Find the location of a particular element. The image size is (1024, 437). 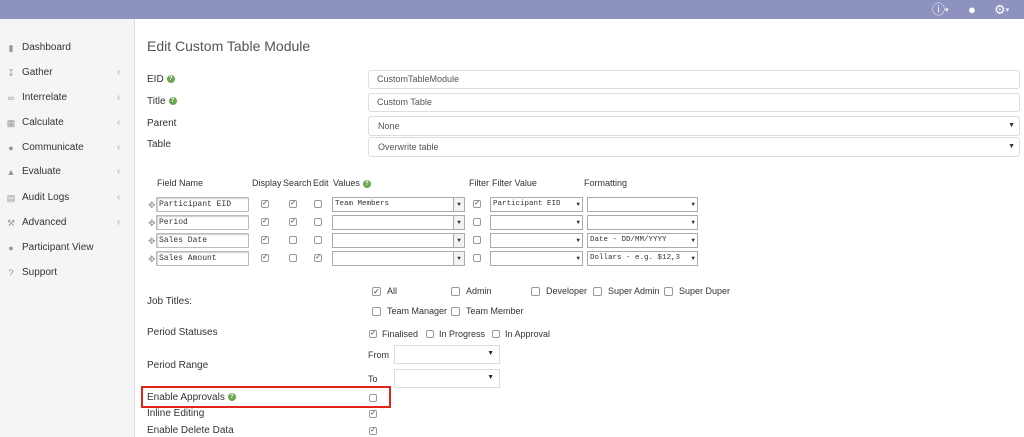

values-select: Team Members ▼ is located at coordinates (398, 204).